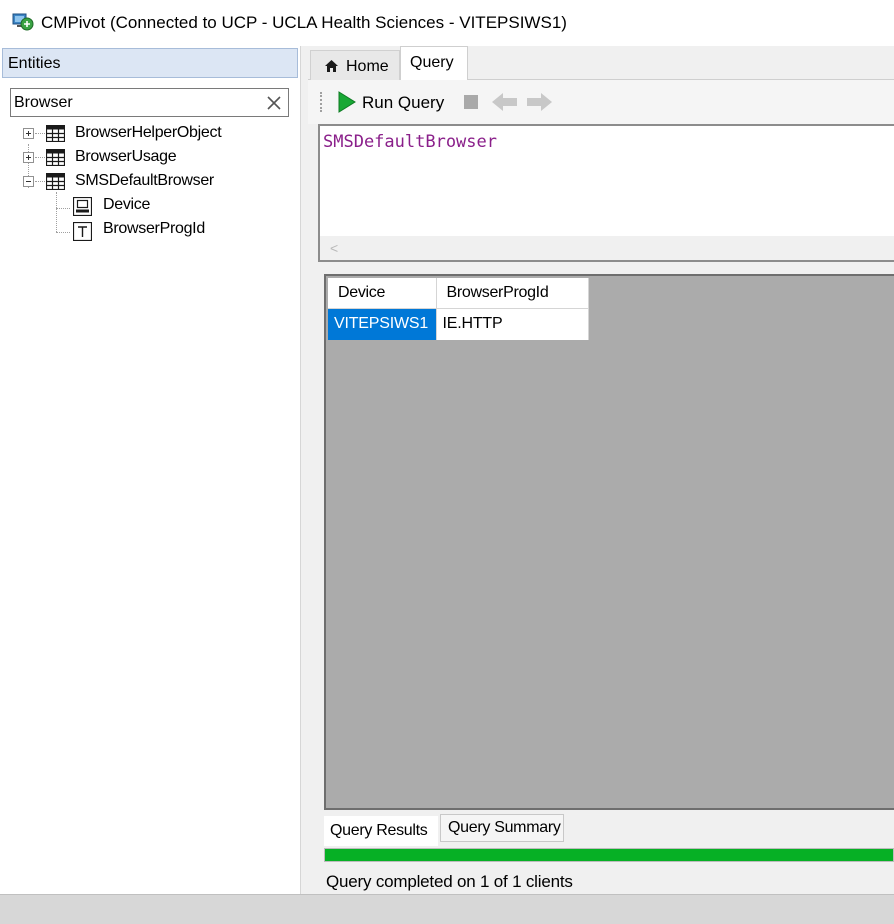 The width and height of the screenshot is (894, 924). Describe the element at coordinates (601, 102) in the screenshot. I see `toolbar: Run Query` at that location.